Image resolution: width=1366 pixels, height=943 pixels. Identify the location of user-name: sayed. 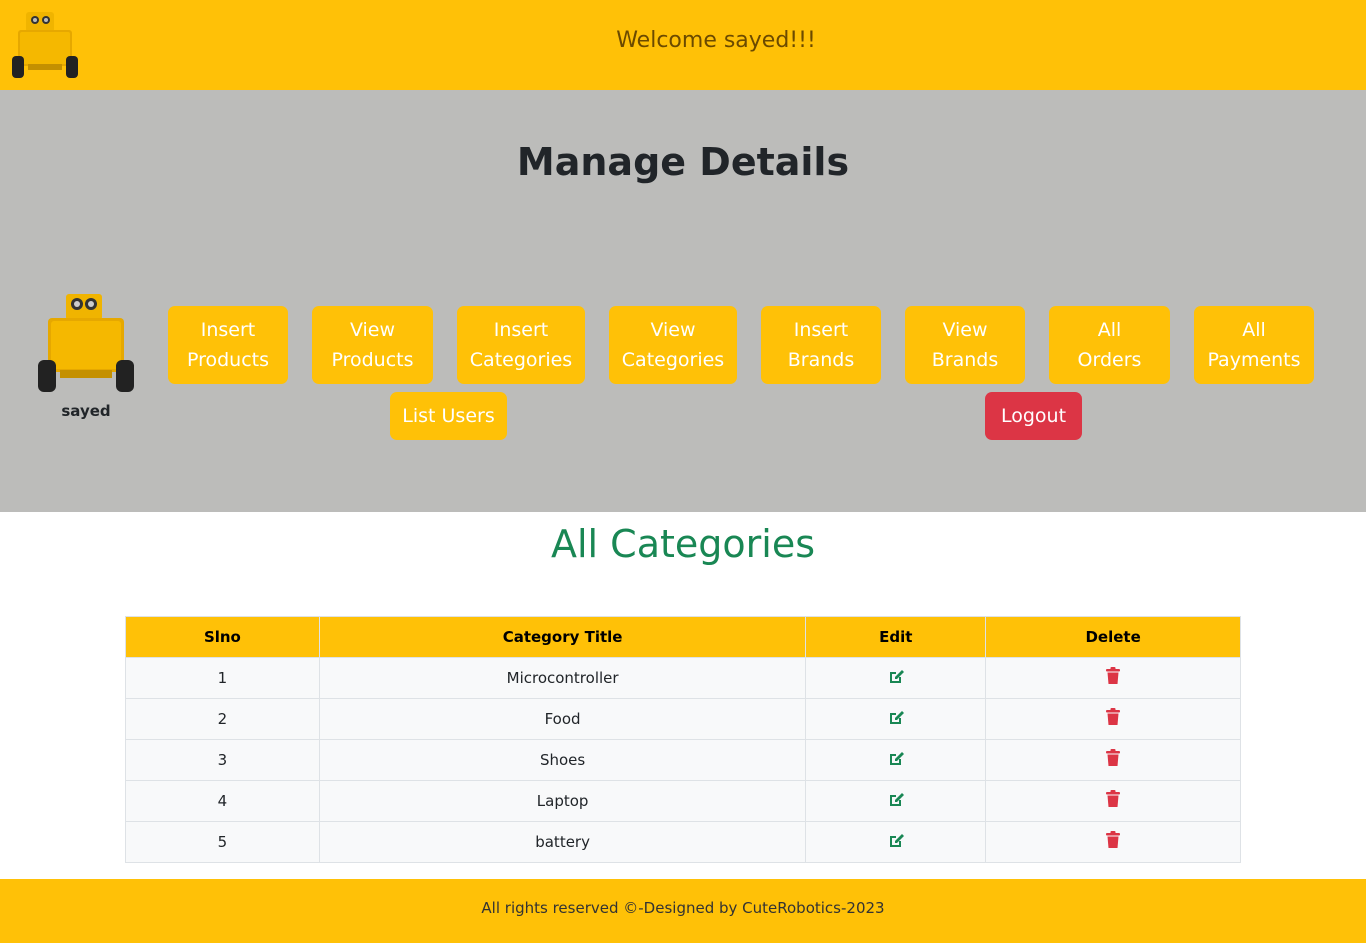
(86, 411).